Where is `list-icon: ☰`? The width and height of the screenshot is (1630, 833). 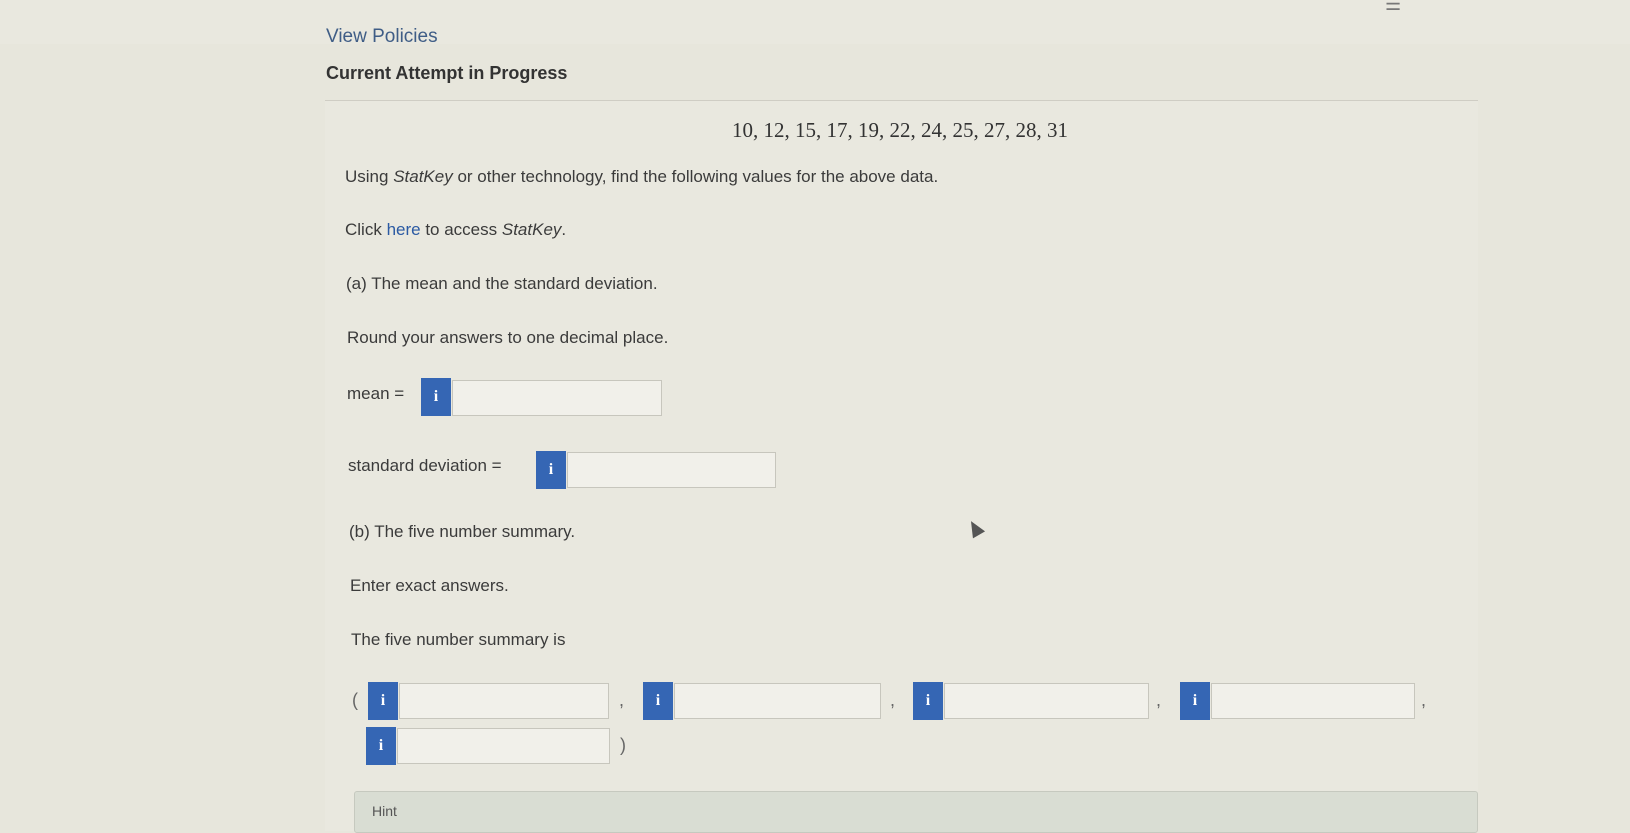 list-icon: ☰ is located at coordinates (1394, 7).